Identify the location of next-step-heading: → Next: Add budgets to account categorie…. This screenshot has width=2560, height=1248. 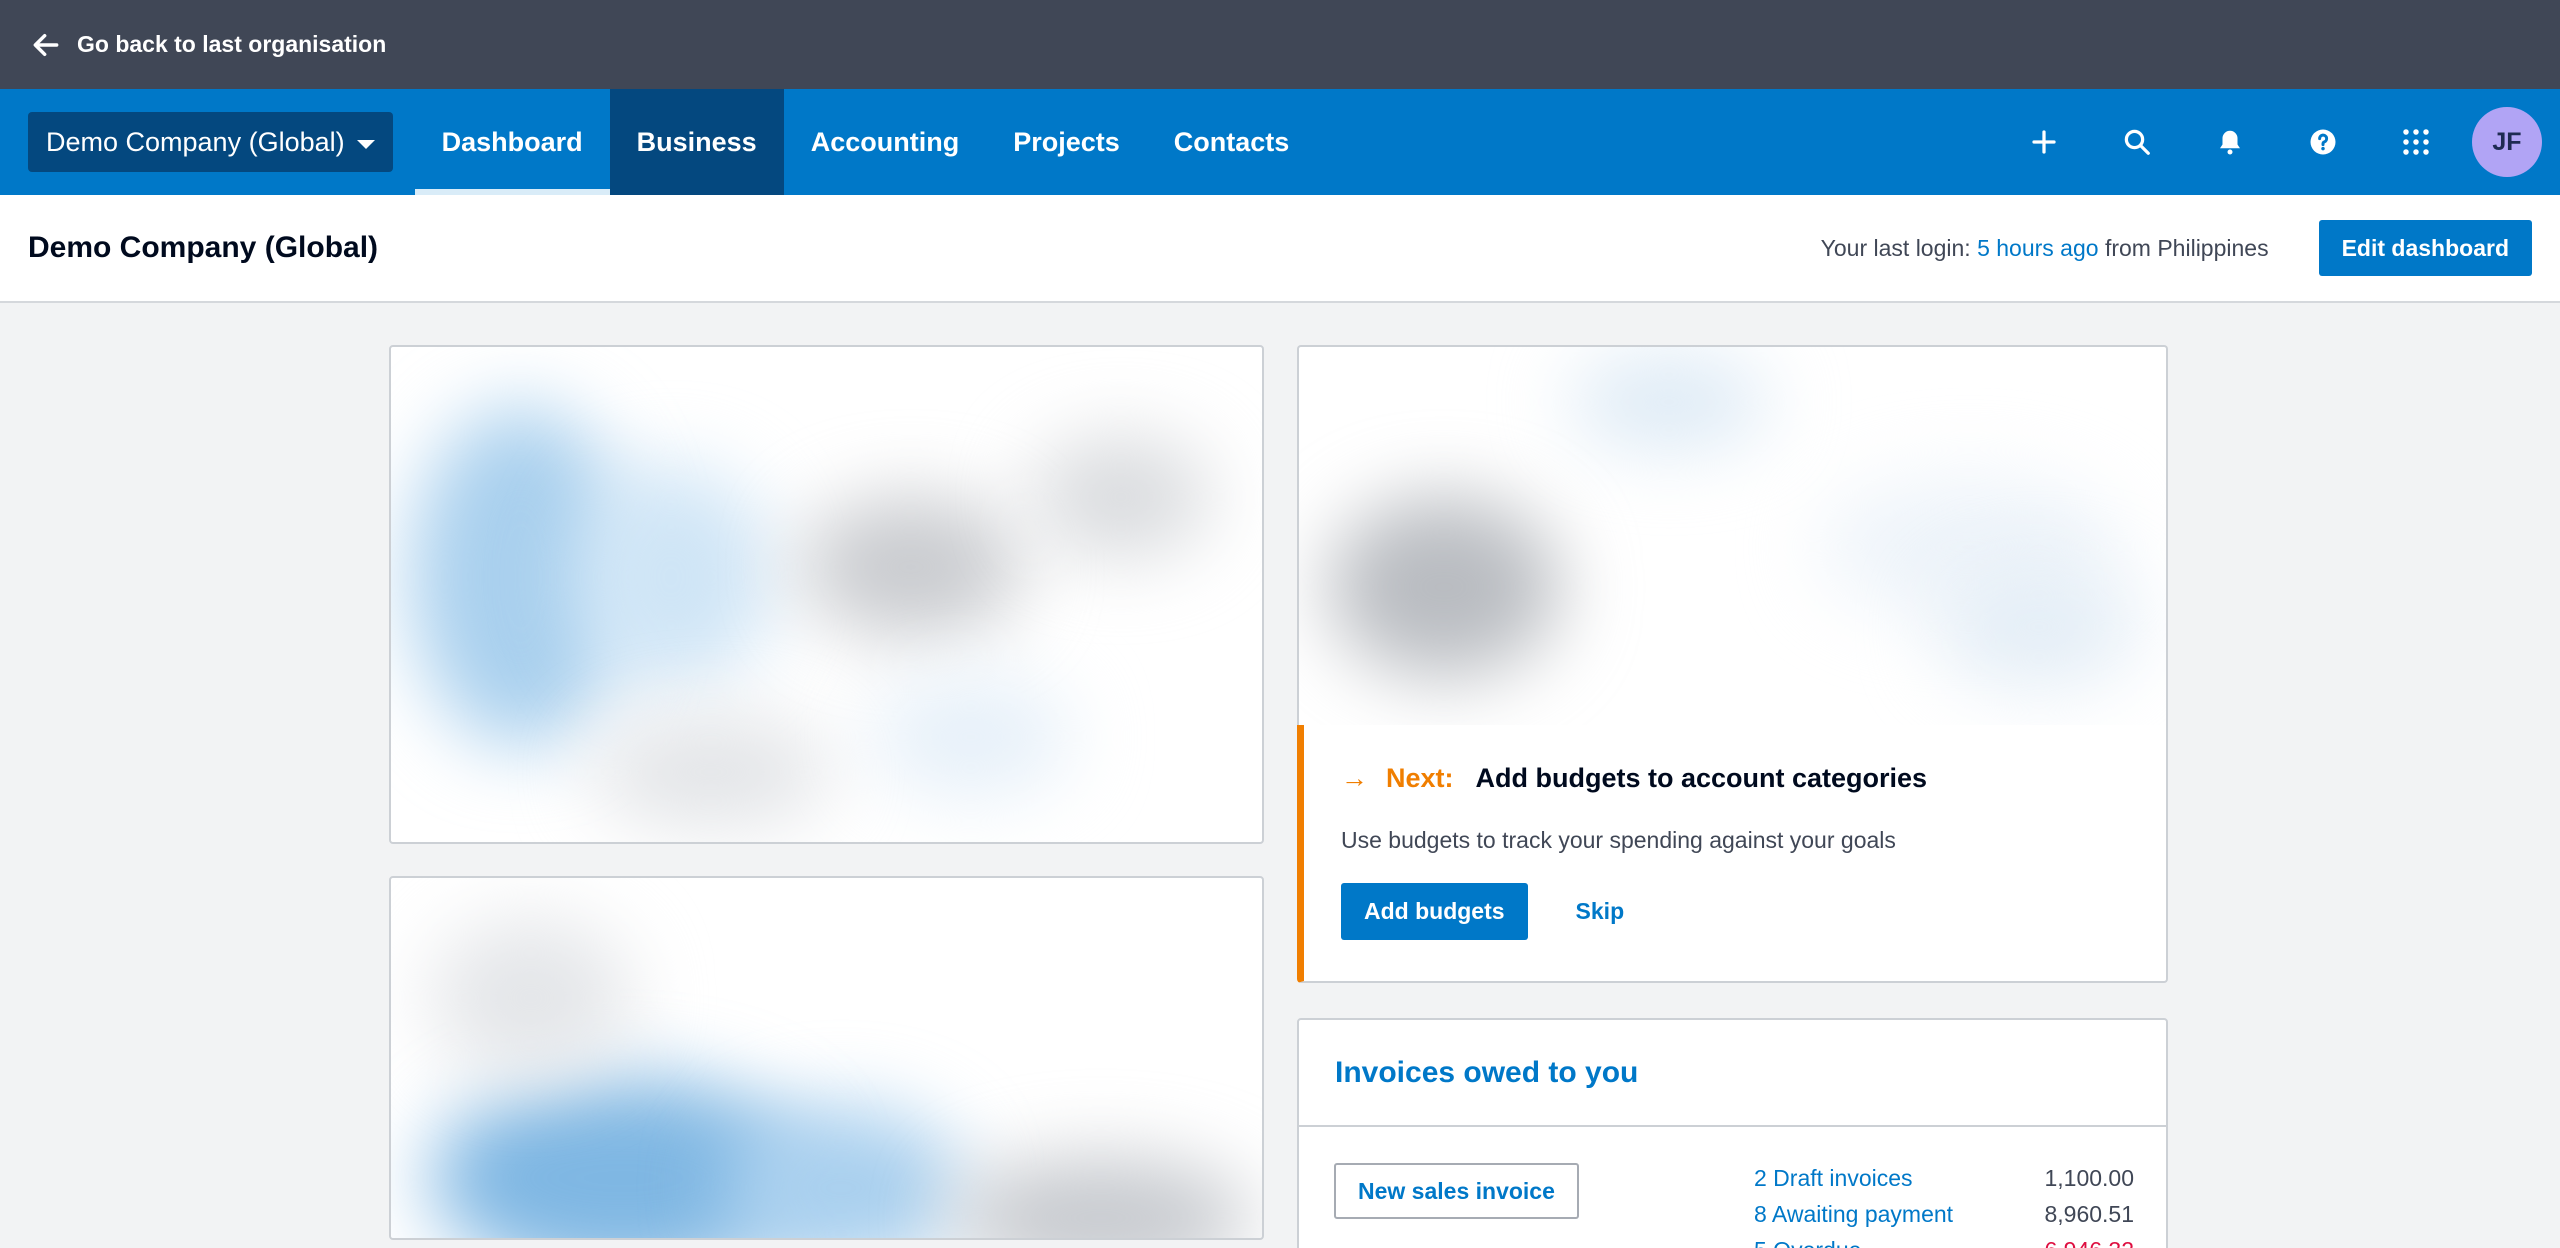
(1753, 778).